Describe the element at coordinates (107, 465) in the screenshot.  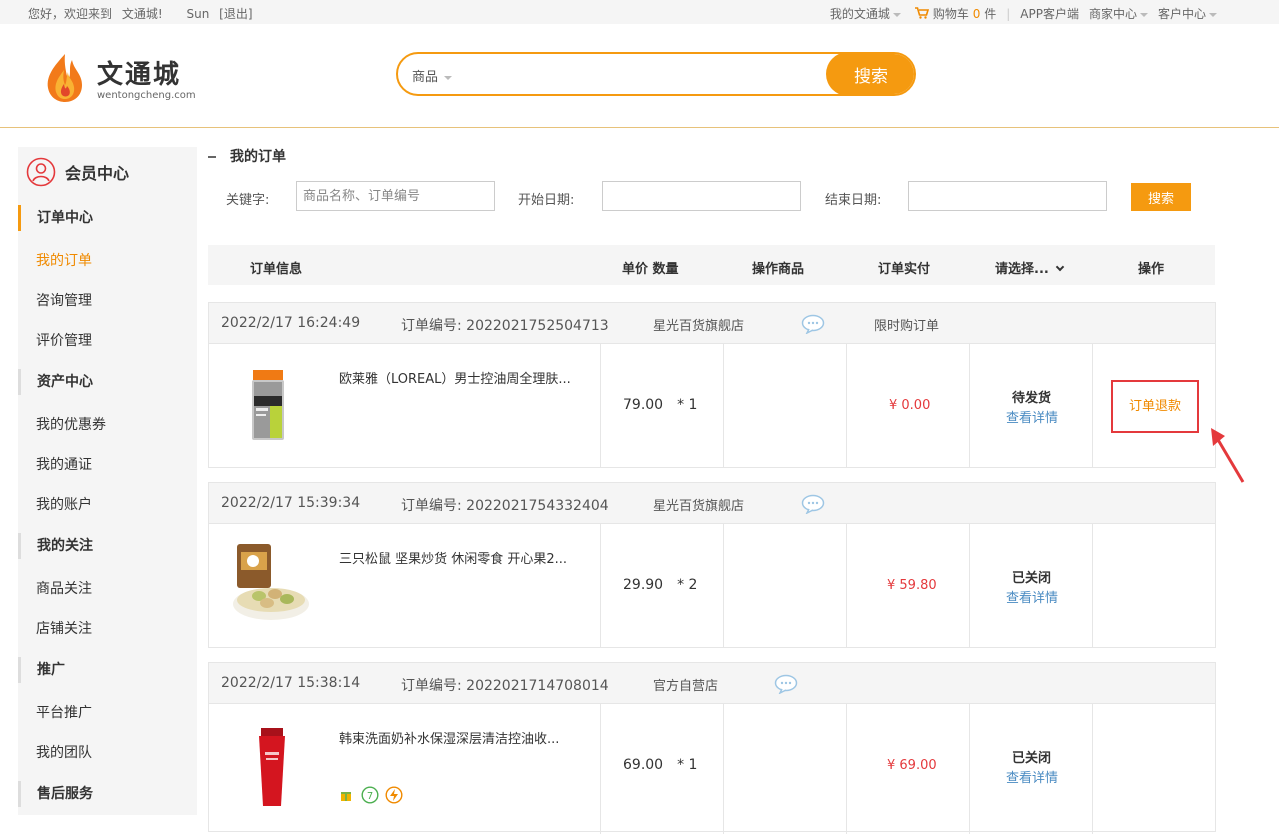
I see `sidebar-item-tokens: 我的通证` at that location.